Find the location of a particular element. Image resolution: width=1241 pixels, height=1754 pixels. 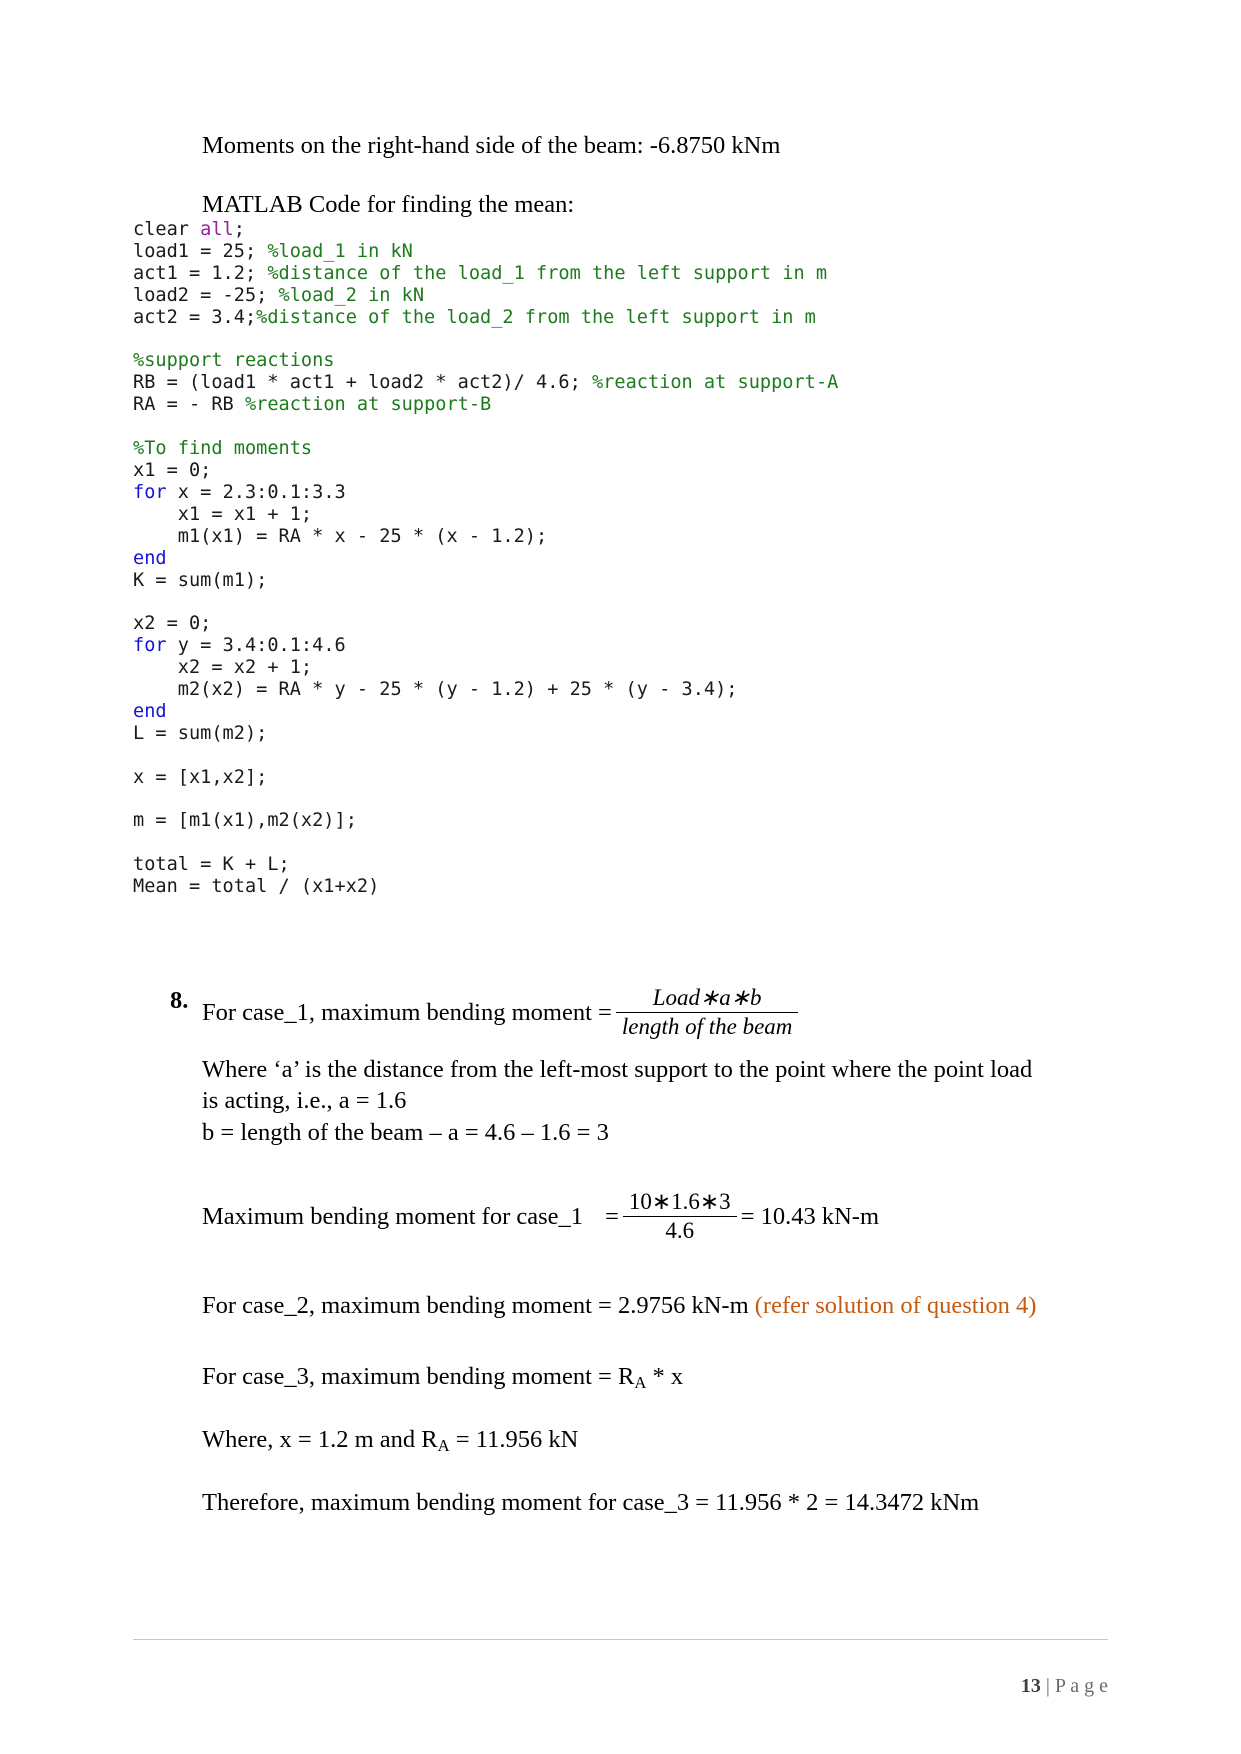

code-line: clear all; is located at coordinates (633, 230).